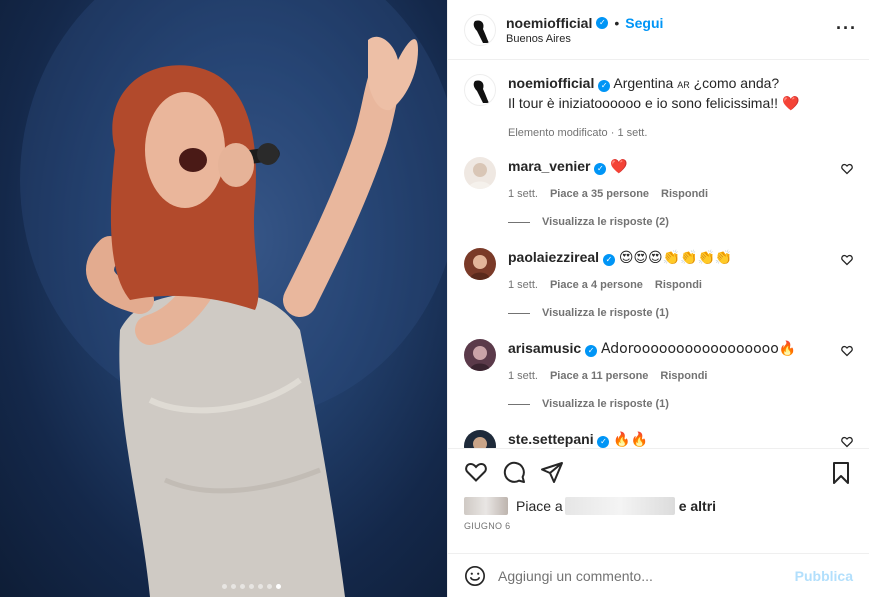  I want to click on comment-text: paolaiezzireal ✓ 😍😍😍👏👏👏👏, so click(680, 257).